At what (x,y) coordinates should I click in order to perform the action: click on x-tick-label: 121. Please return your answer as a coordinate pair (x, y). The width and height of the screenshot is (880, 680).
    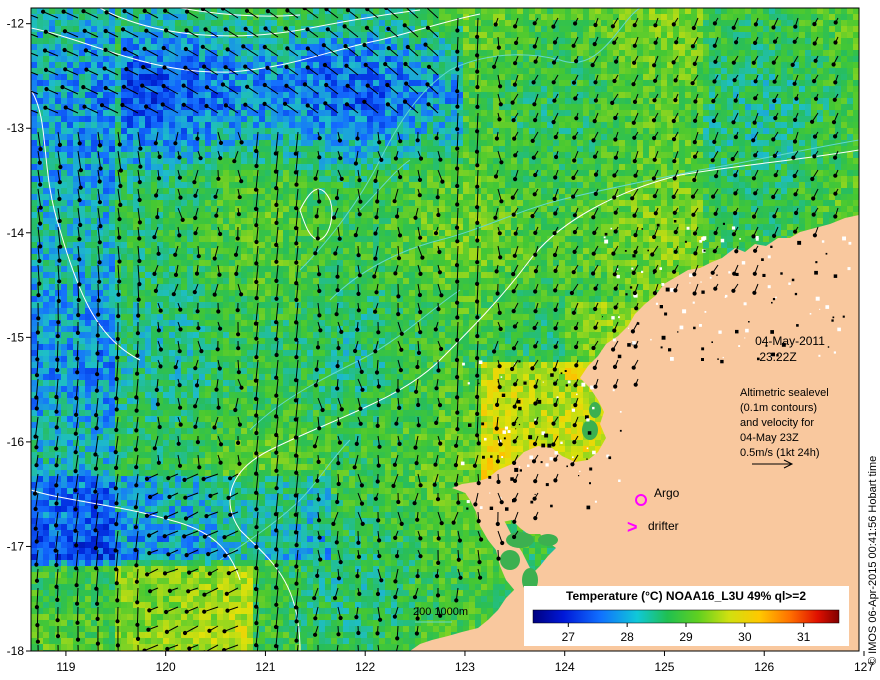
    Looking at the image, I should click on (265, 667).